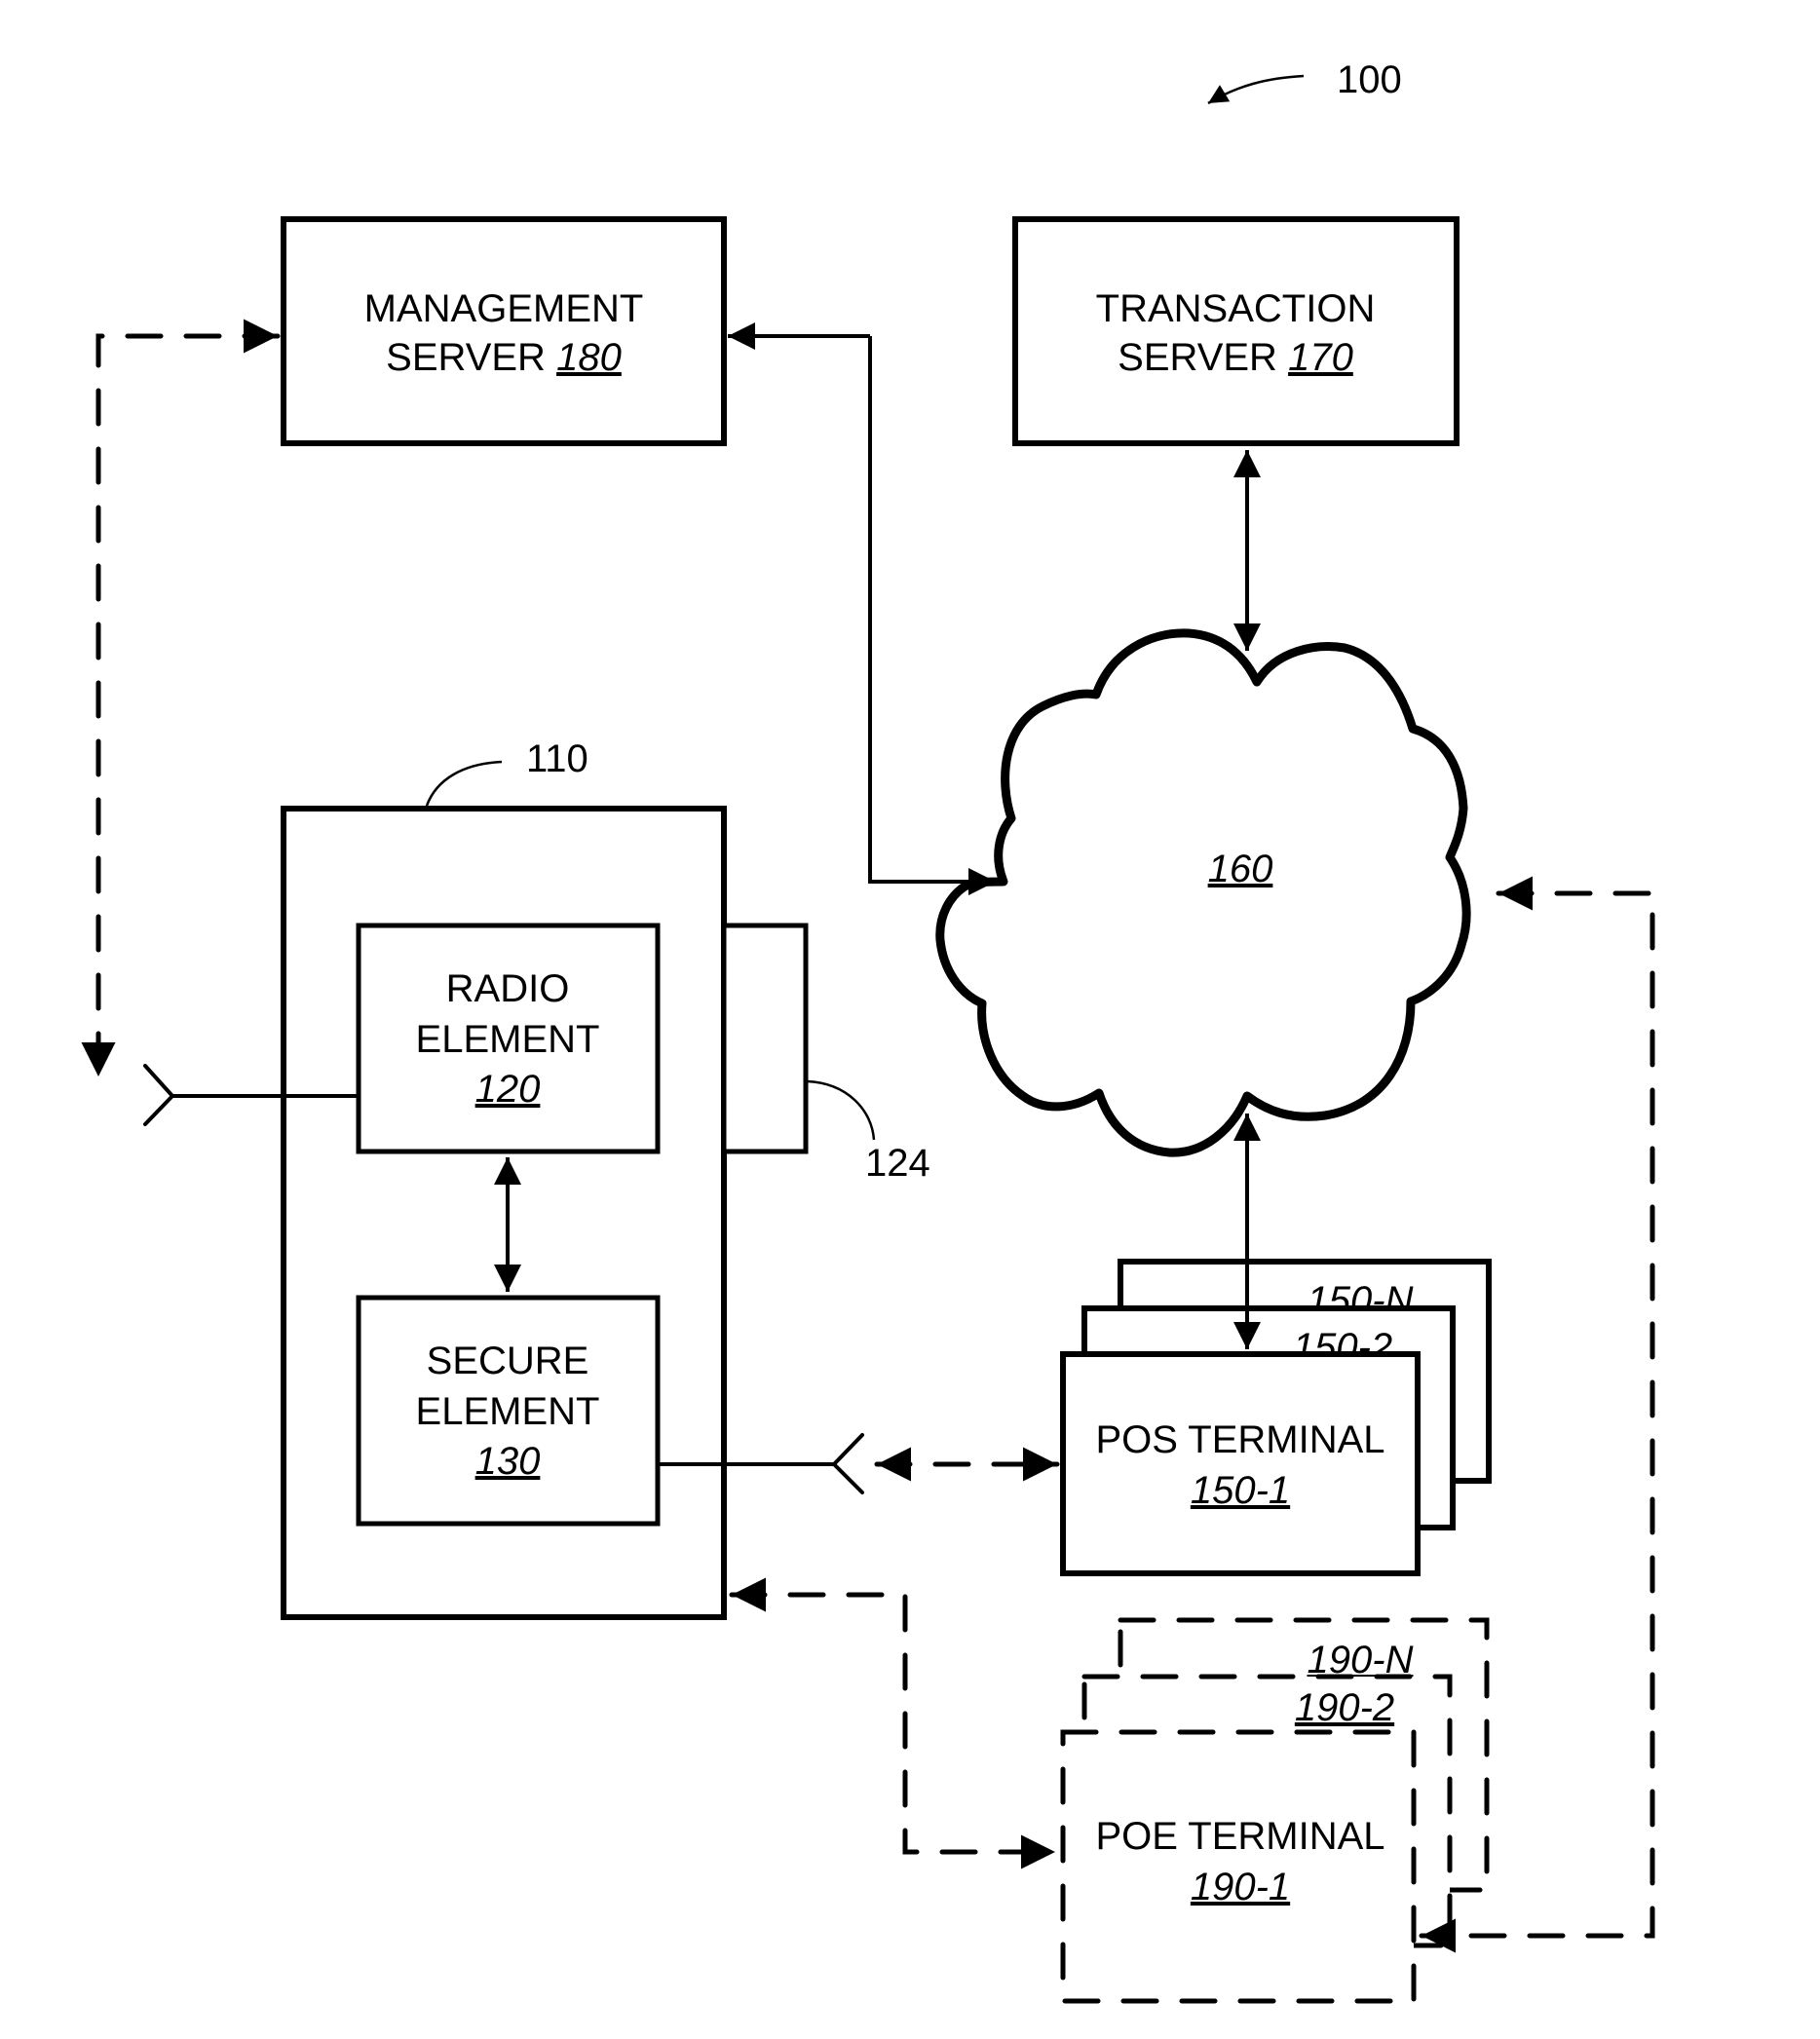 The width and height of the screenshot is (1820, 2039). I want to click on figure-reference-leader, so click(1256, 89).